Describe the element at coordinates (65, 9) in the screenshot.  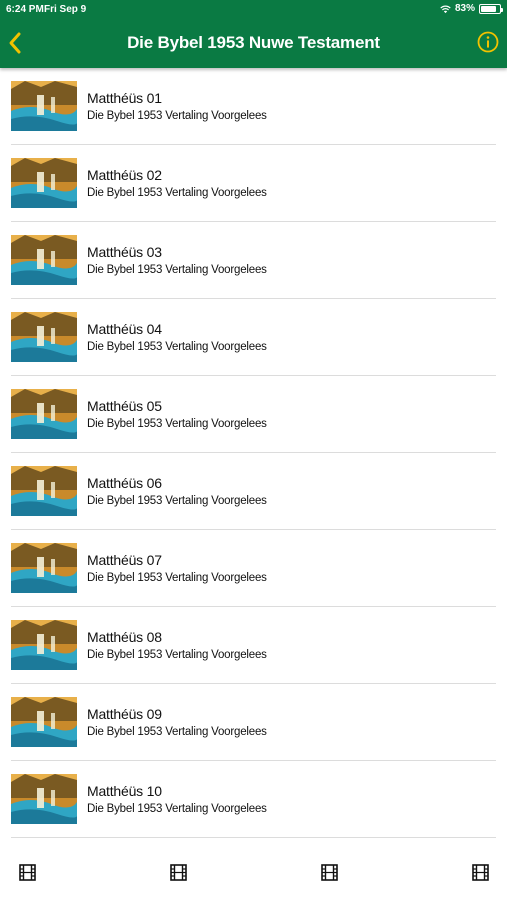
I see `status-date: Fri Sep 9` at that location.